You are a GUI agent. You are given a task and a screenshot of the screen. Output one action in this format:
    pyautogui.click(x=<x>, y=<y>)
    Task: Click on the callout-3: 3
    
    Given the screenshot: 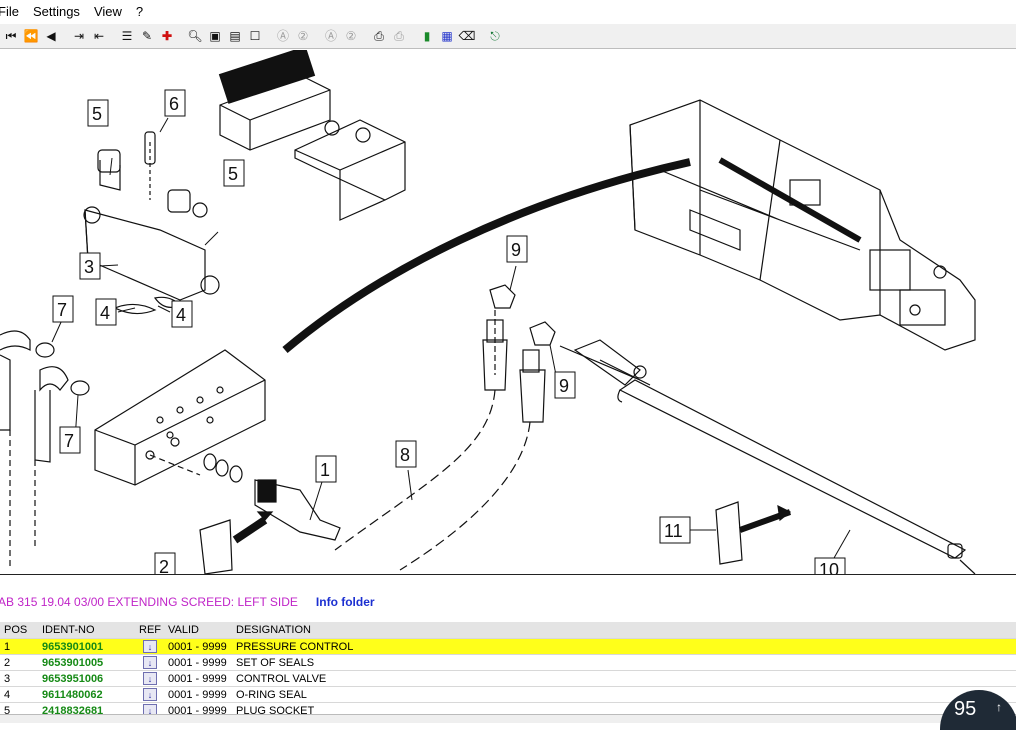 What is the action you would take?
    pyautogui.click(x=89, y=267)
    